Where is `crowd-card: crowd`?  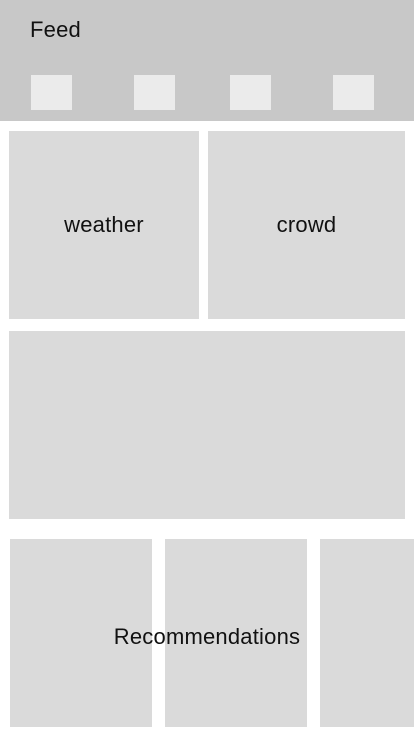
crowd-card: crowd is located at coordinates (306, 225).